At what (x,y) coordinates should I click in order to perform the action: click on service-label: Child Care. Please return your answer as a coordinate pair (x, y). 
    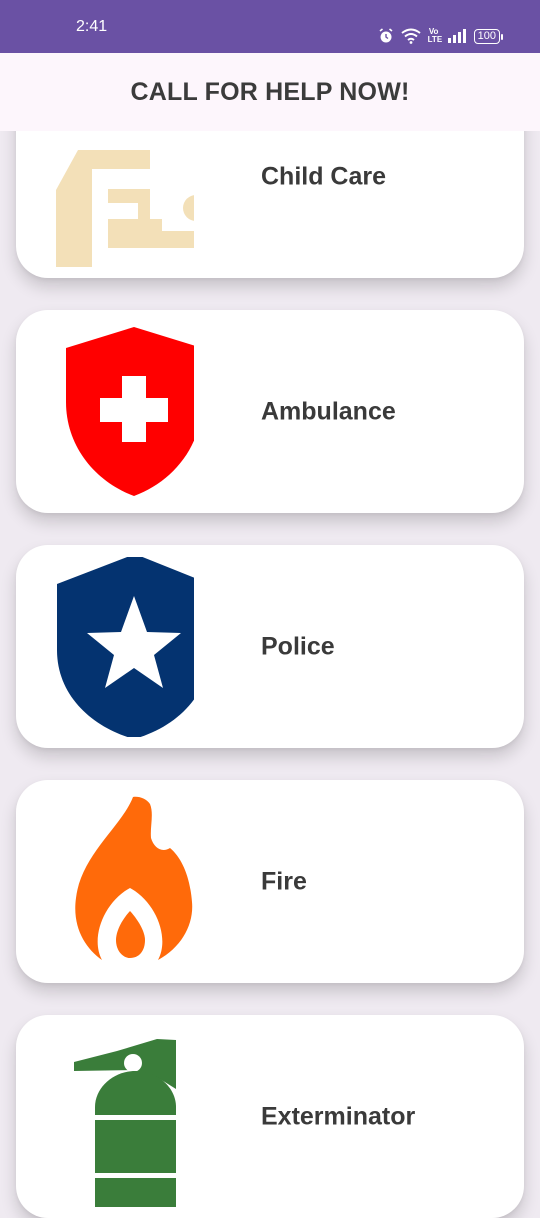
    Looking at the image, I should click on (324, 176).